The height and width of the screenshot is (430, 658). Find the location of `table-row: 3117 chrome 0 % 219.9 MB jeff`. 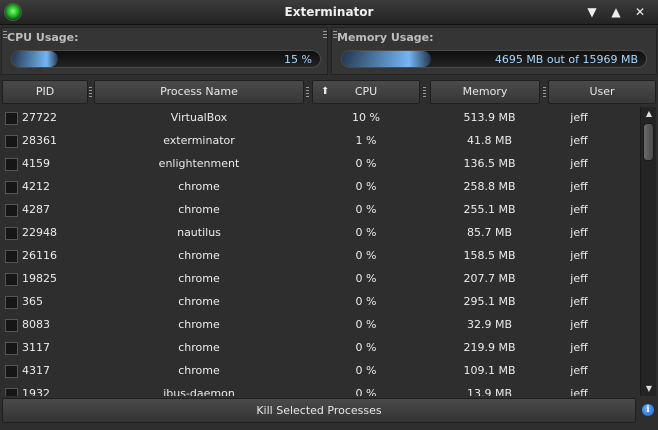

table-row: 3117 chrome 0 % 219.9 MB jeff is located at coordinates (320, 348).